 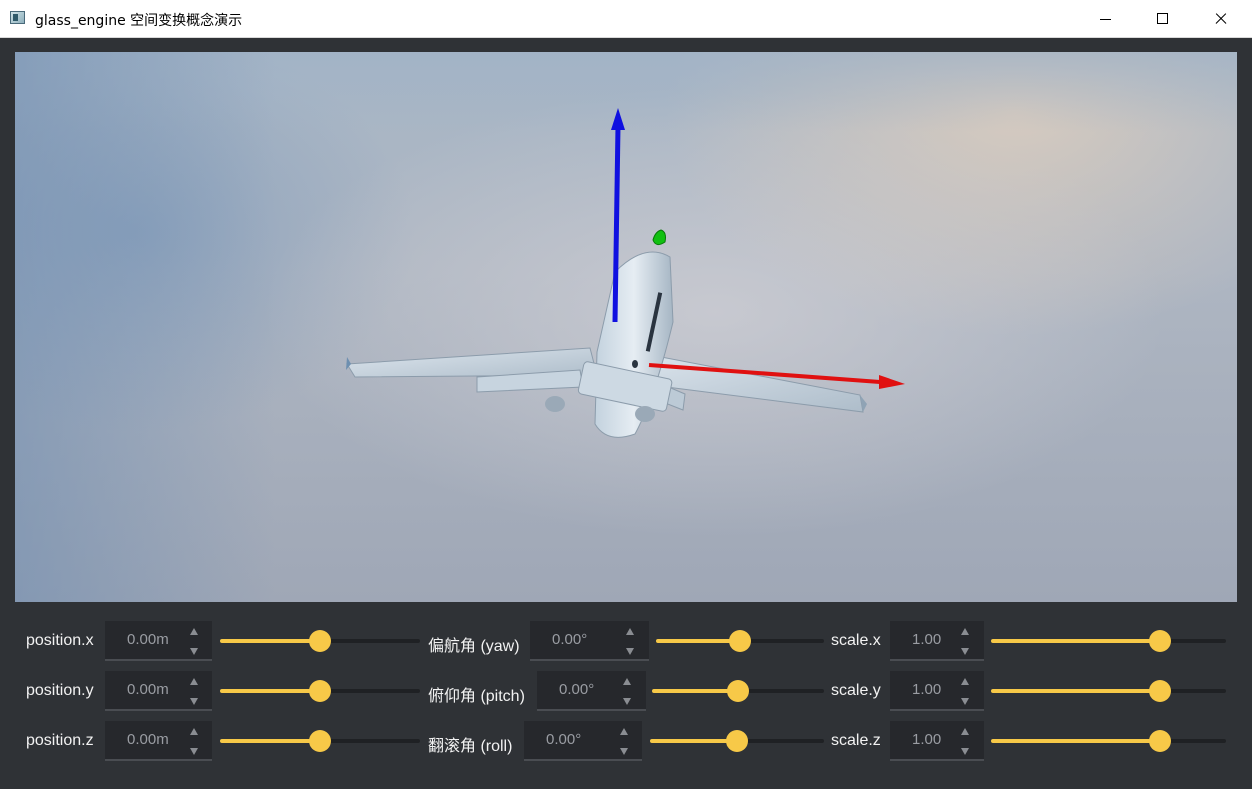 What do you see at coordinates (270, 741) in the screenshot?
I see `position-z-slider-fill` at bounding box center [270, 741].